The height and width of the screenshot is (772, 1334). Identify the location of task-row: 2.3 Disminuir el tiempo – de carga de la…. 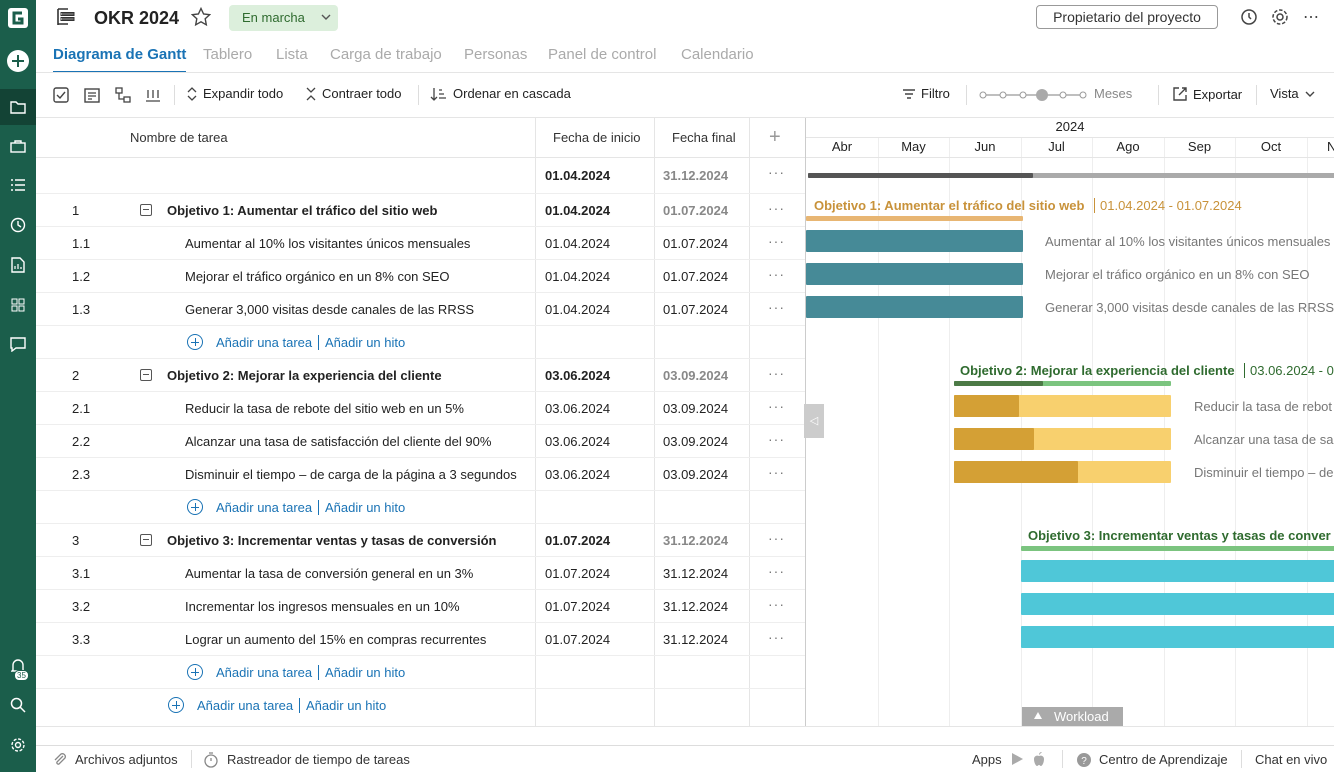
(420, 474).